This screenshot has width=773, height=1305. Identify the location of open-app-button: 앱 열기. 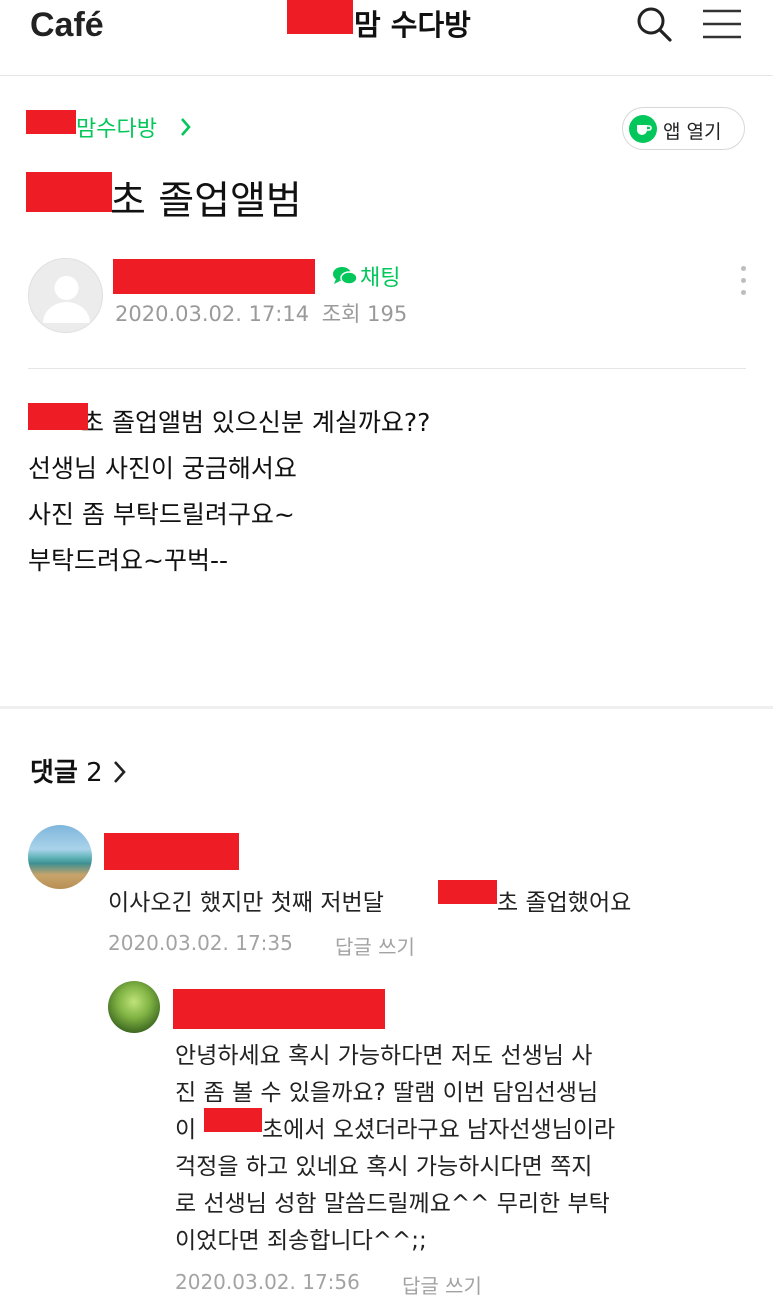
(683, 128).